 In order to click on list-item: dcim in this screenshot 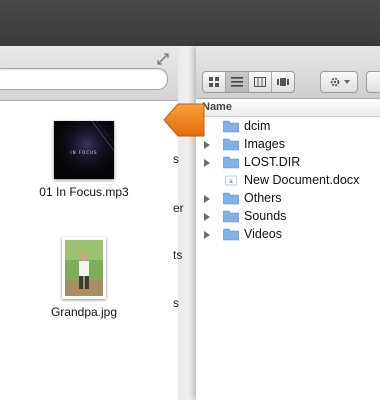, I will do `click(288, 127)`.